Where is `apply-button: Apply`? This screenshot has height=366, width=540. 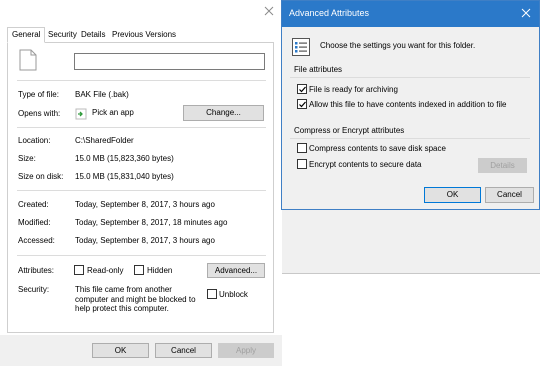
apply-button: Apply is located at coordinates (246, 350).